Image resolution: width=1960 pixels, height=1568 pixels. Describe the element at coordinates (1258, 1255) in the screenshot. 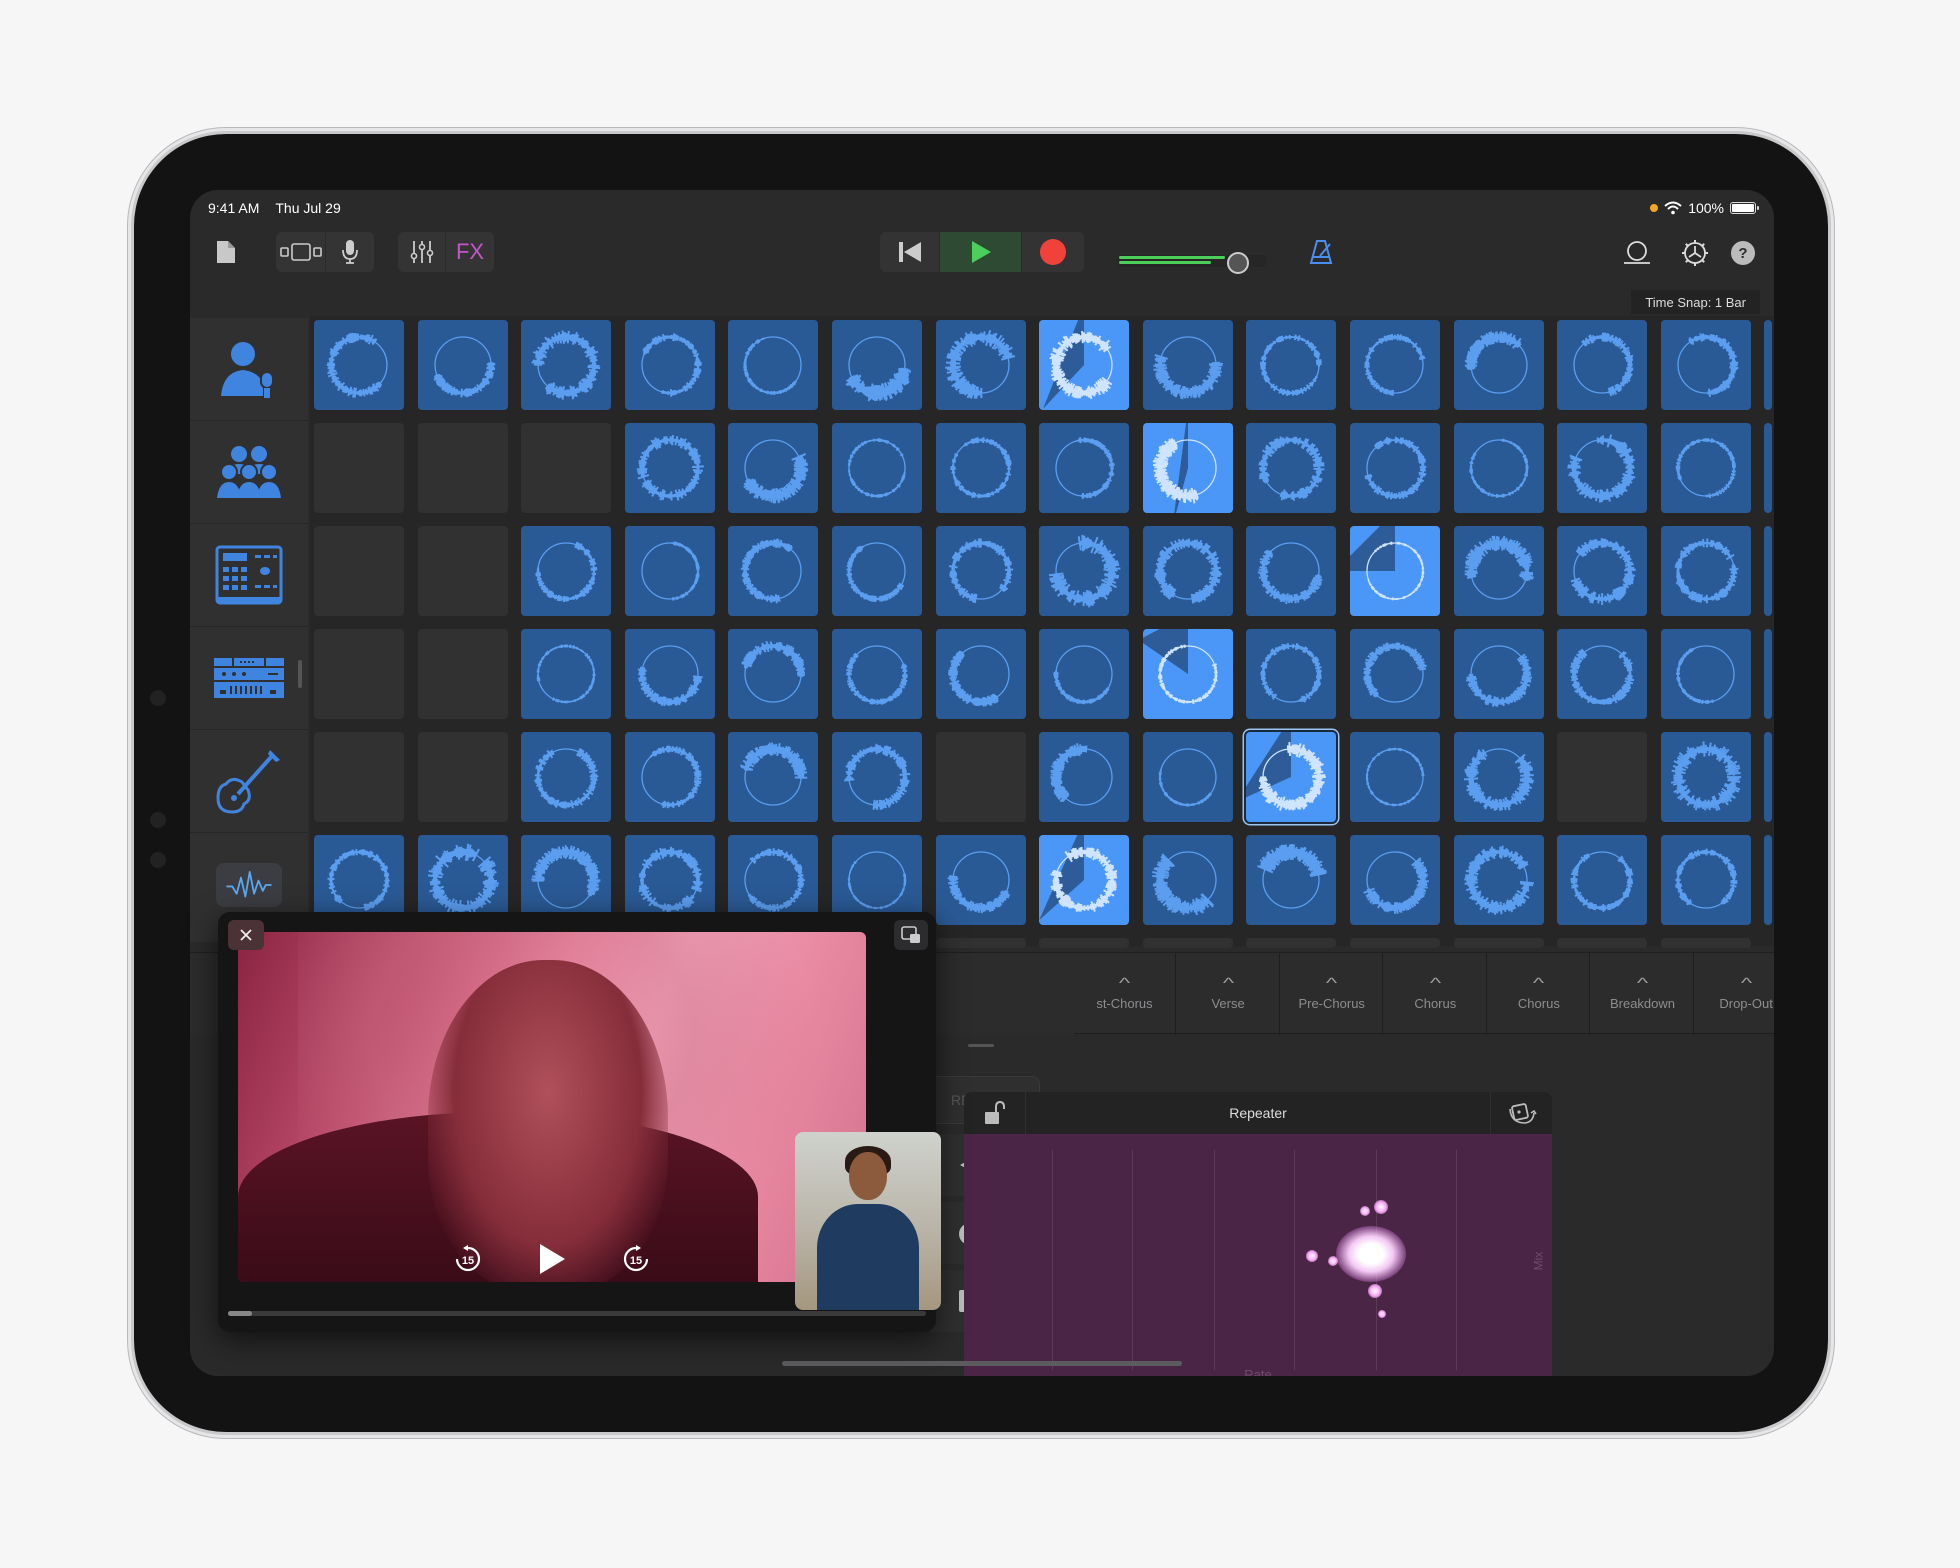

I see `xy-pad-surface: Rate Mix` at that location.